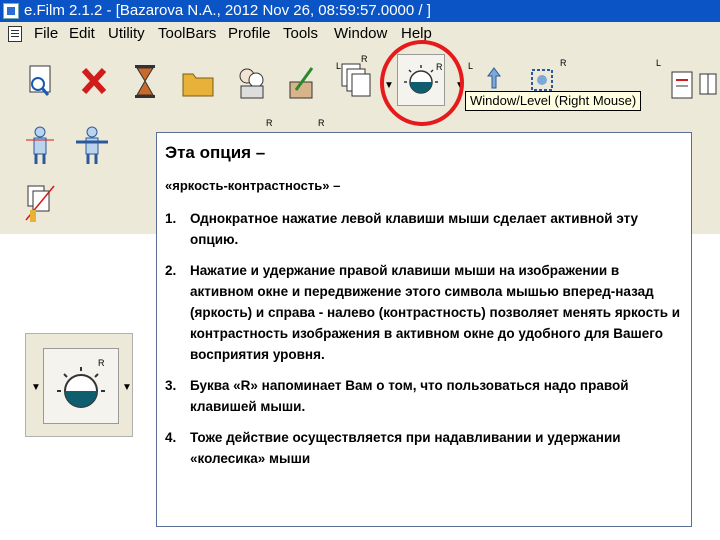 The image size is (720, 540). I want to click on hourglass-icon, so click(145, 81).